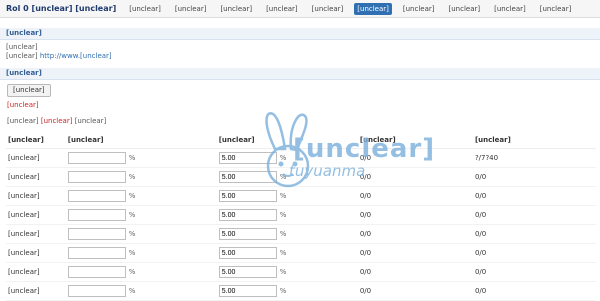  Describe the element at coordinates (364, 149) in the screenshot. I see `watermark-text-cn: [unclear]` at that location.